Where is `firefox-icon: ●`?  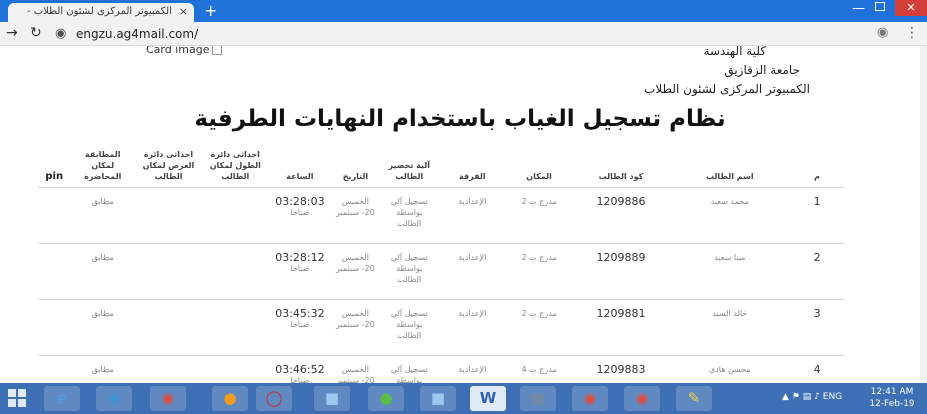
firefox-icon: ● is located at coordinates (230, 398).